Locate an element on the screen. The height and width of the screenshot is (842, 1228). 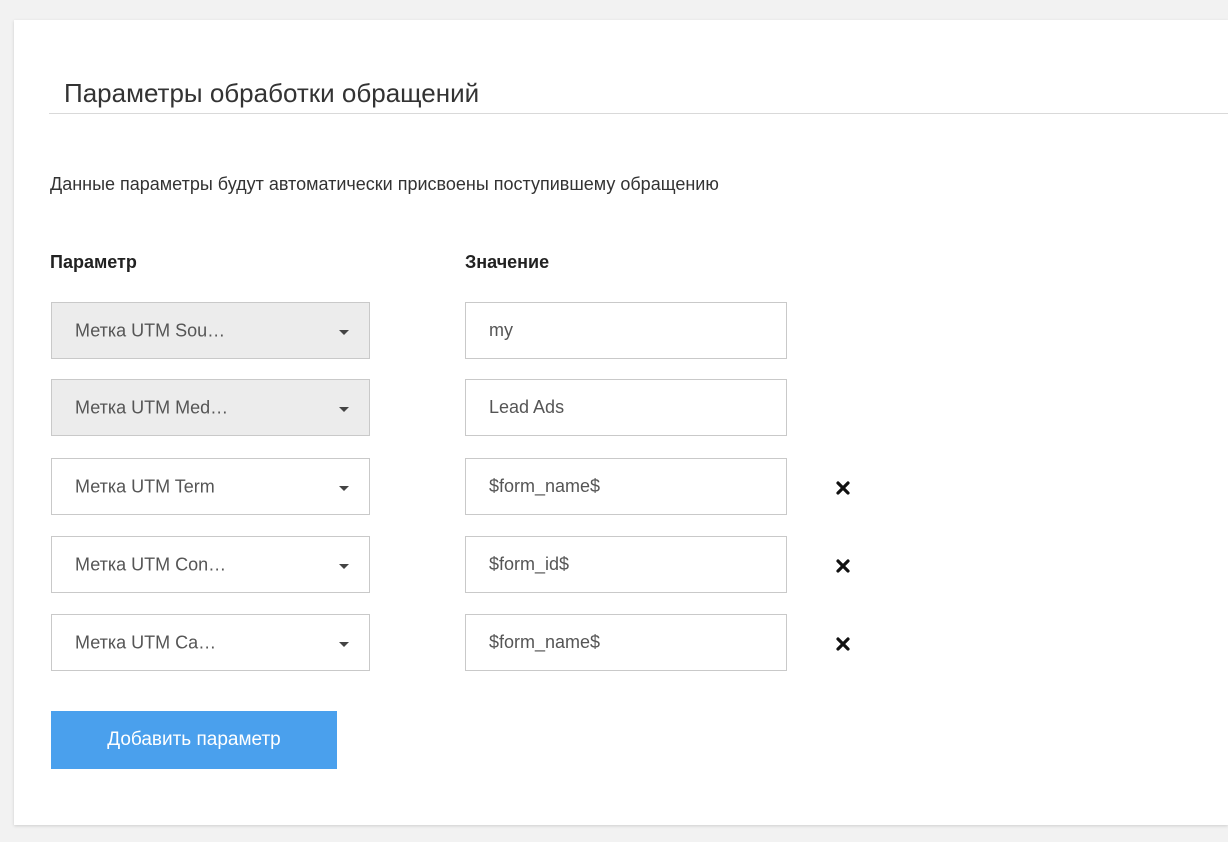
panel-title: Параметры обработки обращений is located at coordinates (272, 93).